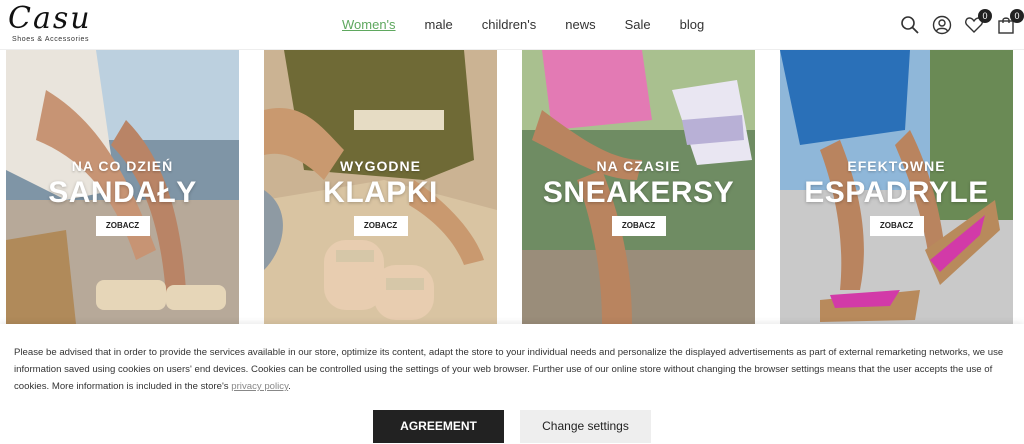 The image size is (1024, 444). Describe the element at coordinates (638, 166) in the screenshot. I see `tile-kicker: NA CZASIE` at that location.